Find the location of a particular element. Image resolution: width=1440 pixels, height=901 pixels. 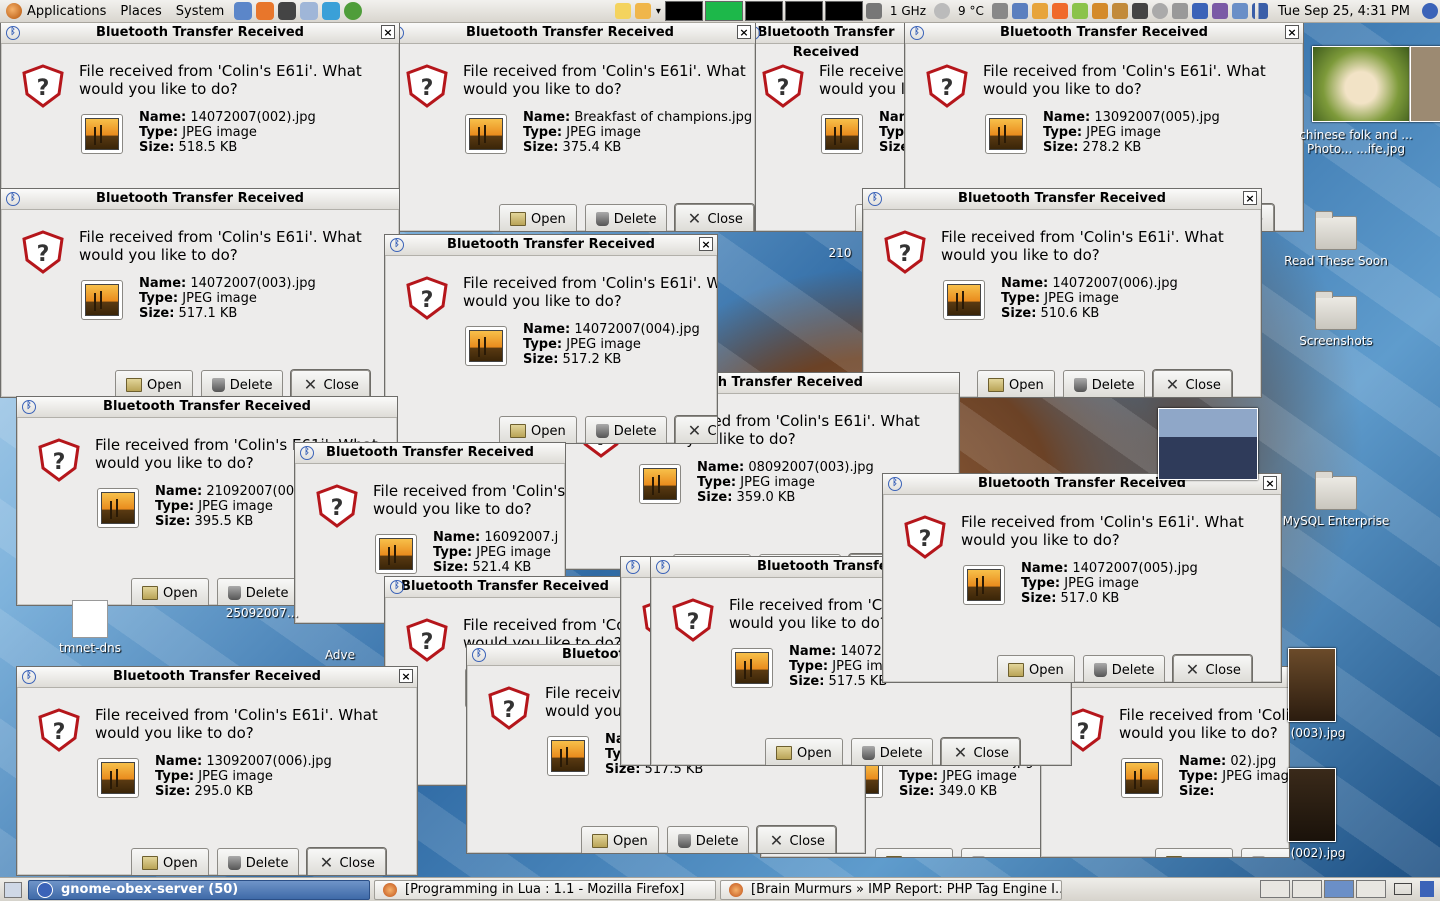

keyboard-icon is located at coordinates (1403, 889).